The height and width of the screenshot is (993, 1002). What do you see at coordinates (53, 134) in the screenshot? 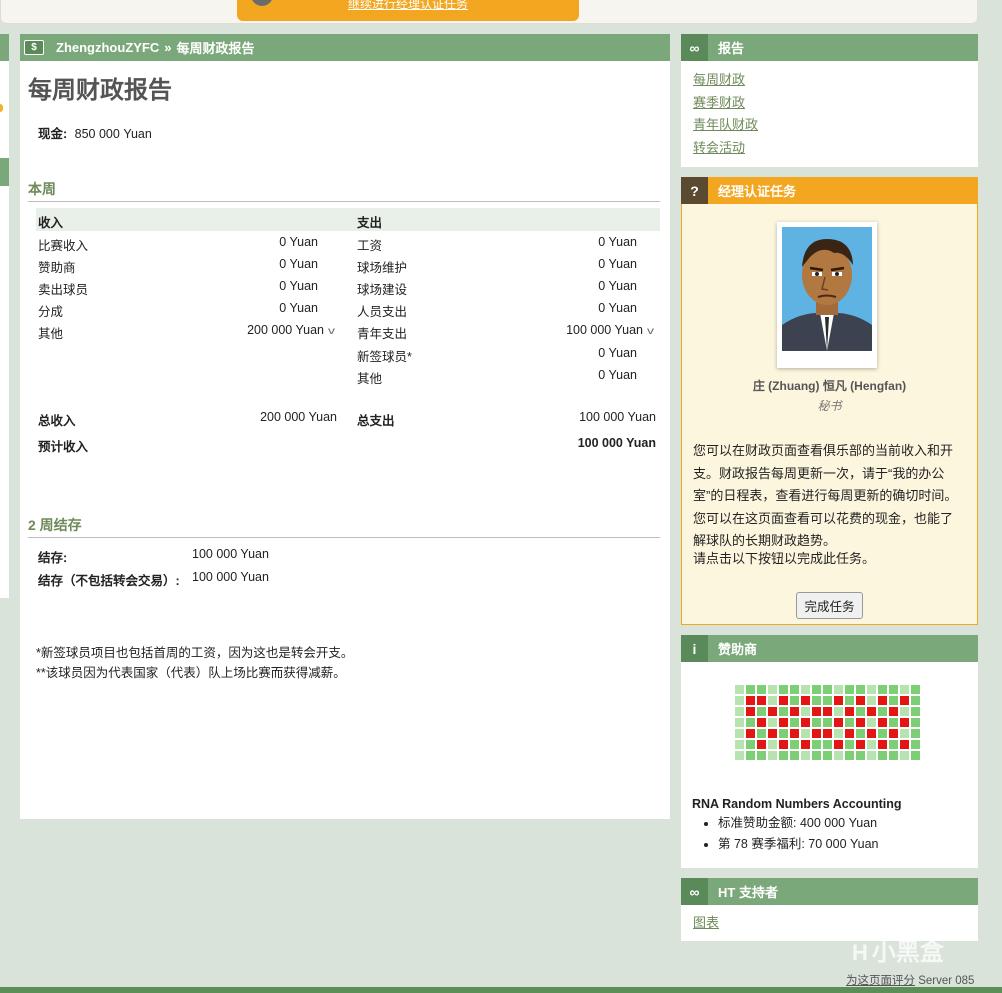
I see `cash-label: 现金:` at bounding box center [53, 134].